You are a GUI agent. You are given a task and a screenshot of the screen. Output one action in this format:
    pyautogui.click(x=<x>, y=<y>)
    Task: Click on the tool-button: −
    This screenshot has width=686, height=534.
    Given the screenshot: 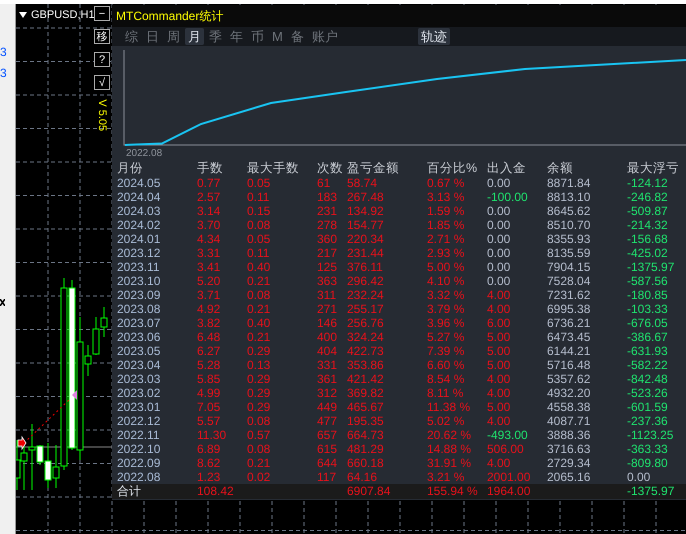 What is the action you would take?
    pyautogui.click(x=102, y=13)
    